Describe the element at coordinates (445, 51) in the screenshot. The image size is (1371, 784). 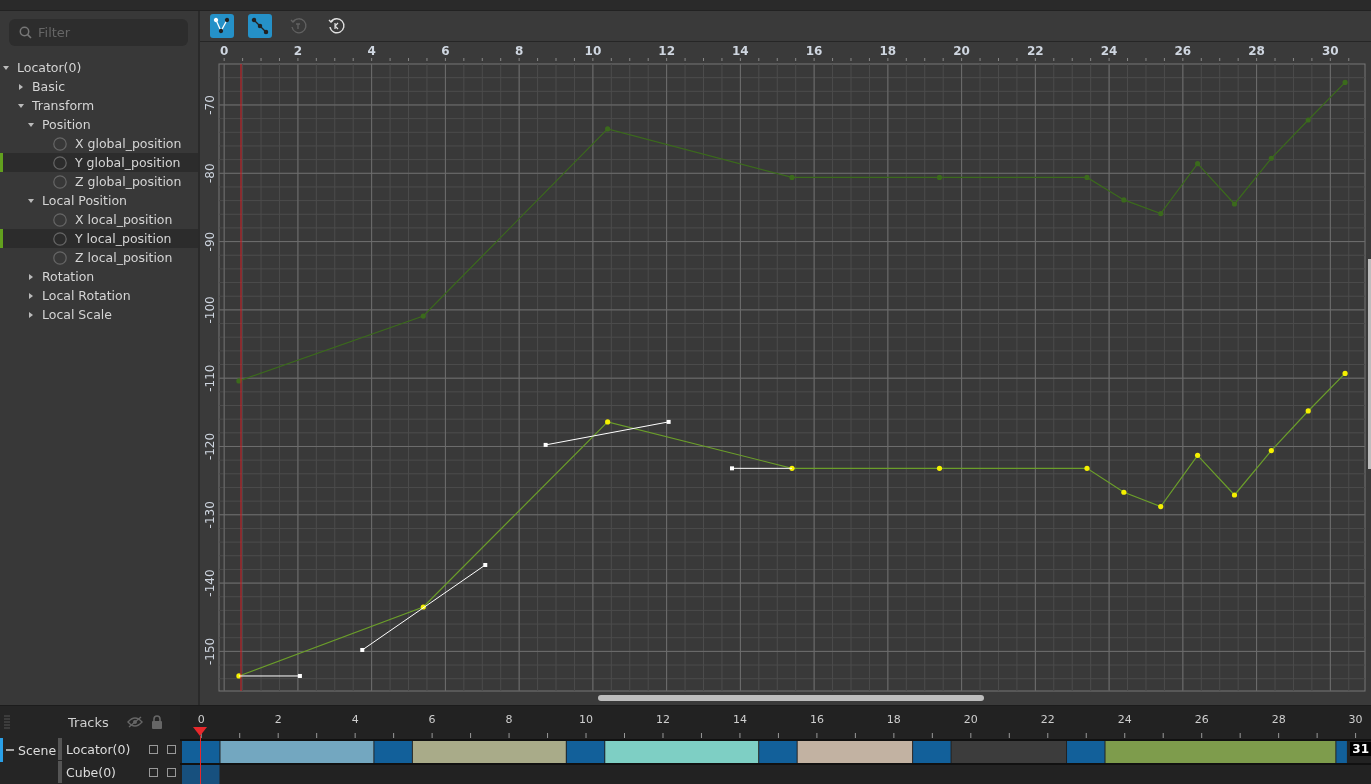
I see `x-axis-tick-label: 6` at that location.